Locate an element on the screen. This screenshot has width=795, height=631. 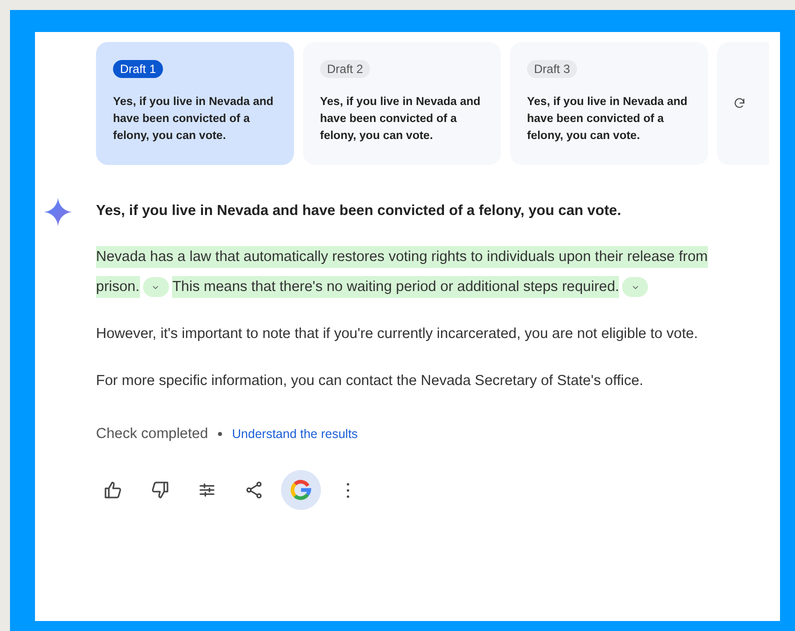
draft-card: Draft 2 Yes, if you live in Nevada and have been convicted of a felony, you can vote. is located at coordinates (402, 103).